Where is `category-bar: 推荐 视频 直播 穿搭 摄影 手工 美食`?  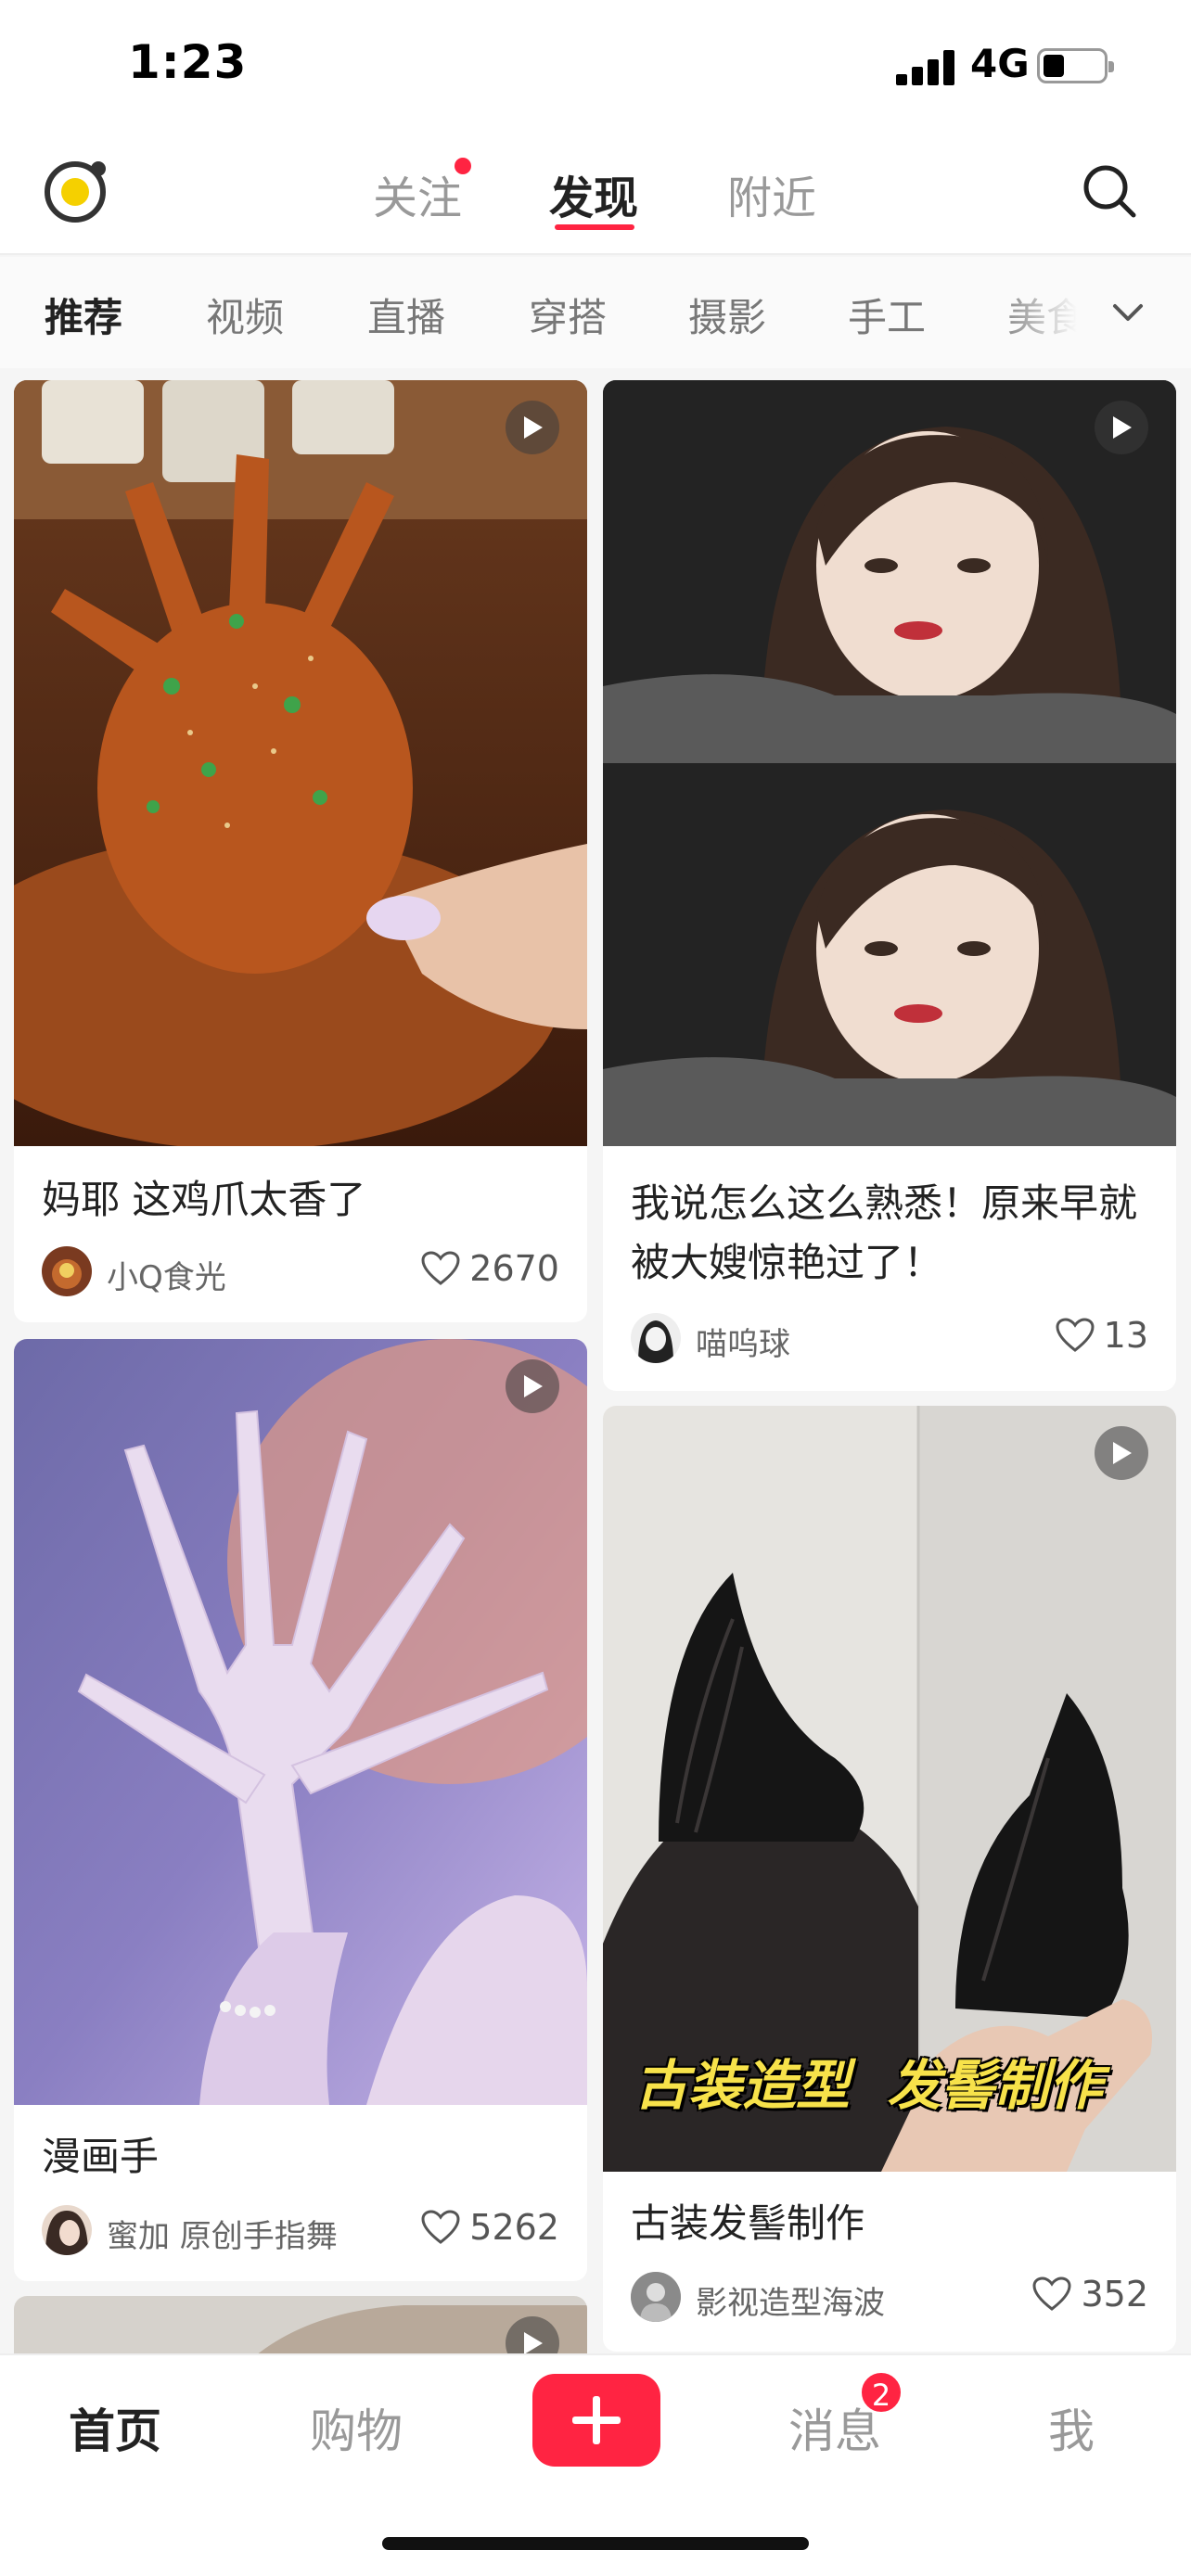
category-bar: 推荐 视频 直播 穿搭 摄影 手工 美食 is located at coordinates (595, 312).